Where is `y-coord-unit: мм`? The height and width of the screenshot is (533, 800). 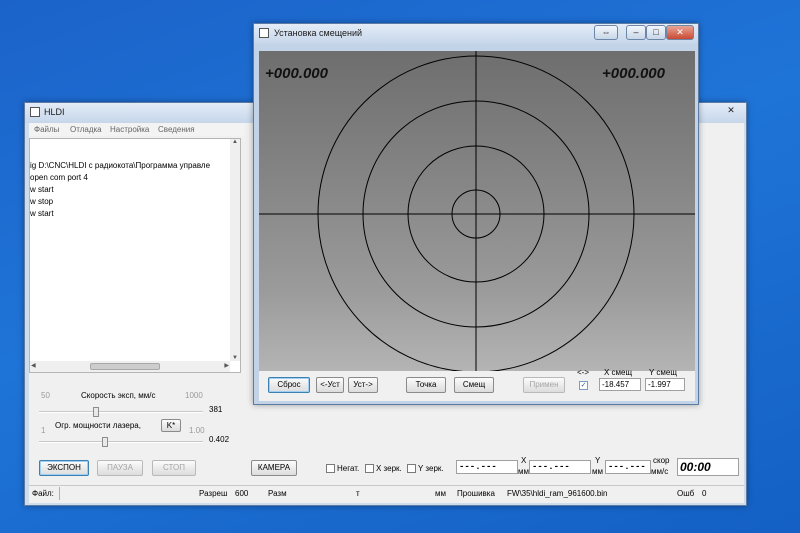
y-coord-unit: мм is located at coordinates (597, 471).